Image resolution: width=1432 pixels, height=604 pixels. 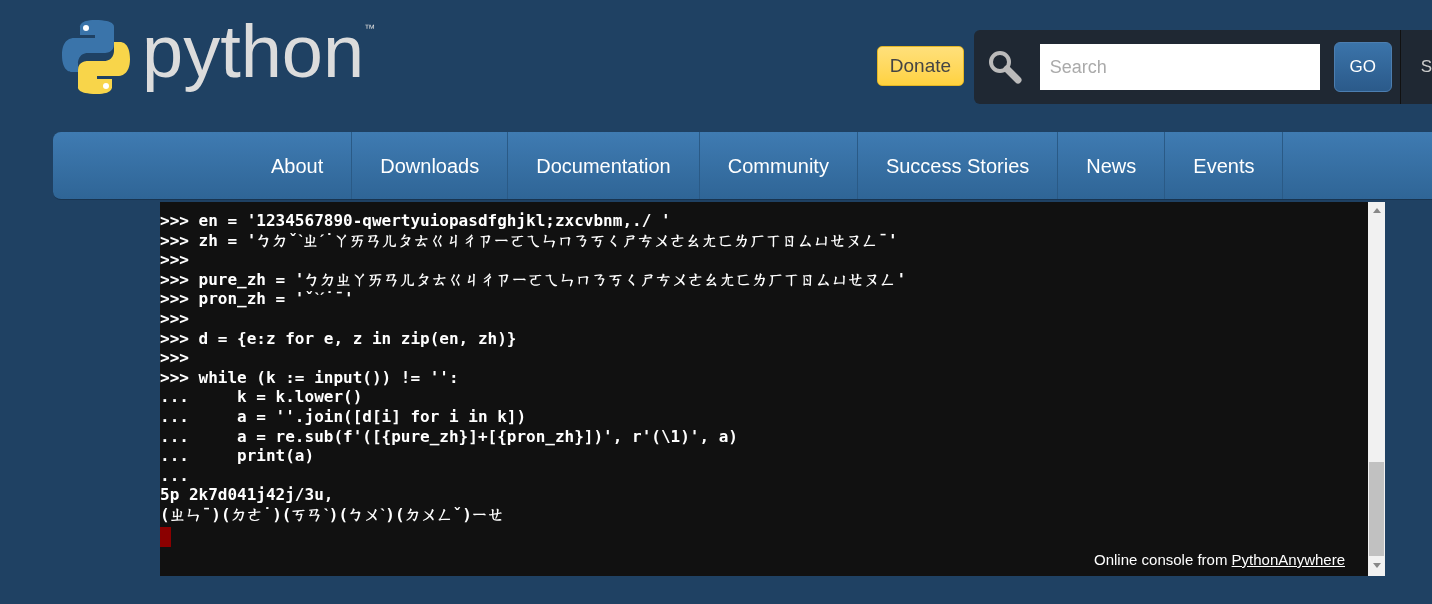 I want to click on console-line: ... a = ''.join([d[i] for i in k]), so click(x=343, y=416).